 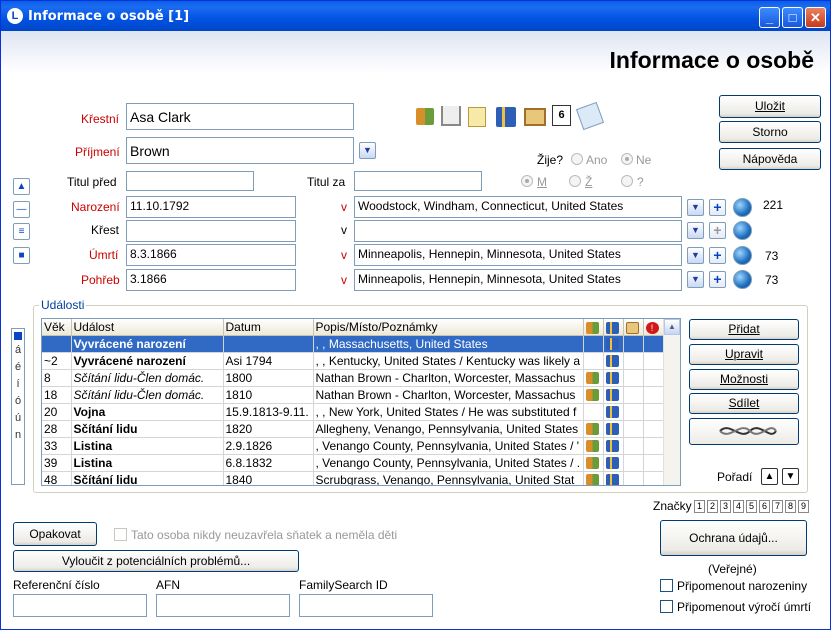 I want to click on letter-o: ó, so click(x=18, y=401).